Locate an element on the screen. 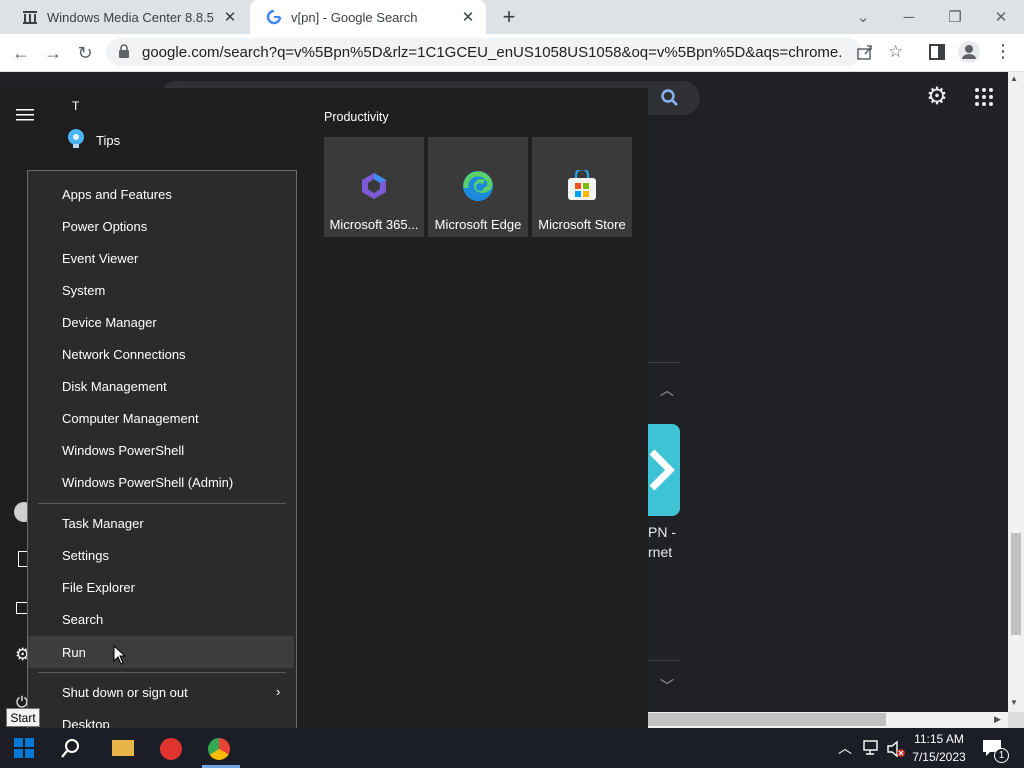  menu-kebab-icon: ⋮ is located at coordinates (1003, 52).